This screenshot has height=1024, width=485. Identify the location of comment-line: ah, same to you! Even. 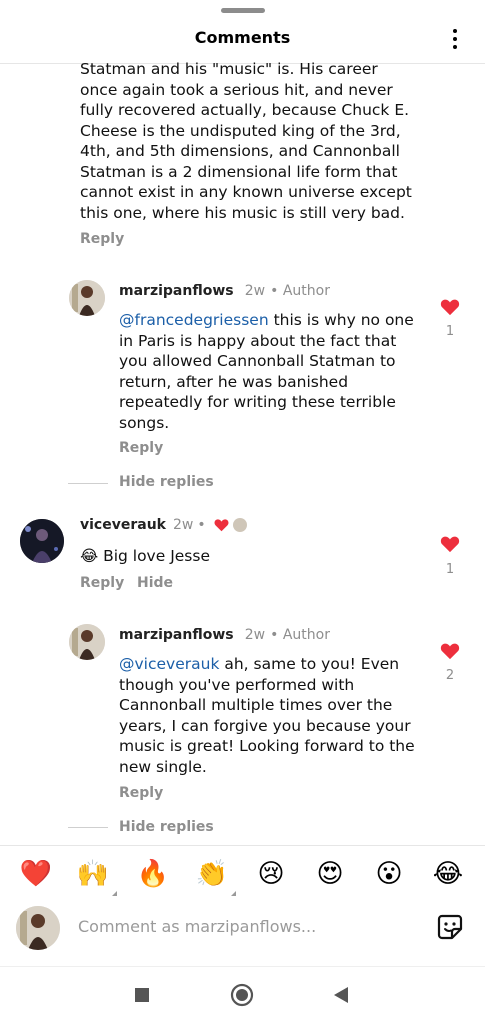
(312, 664).